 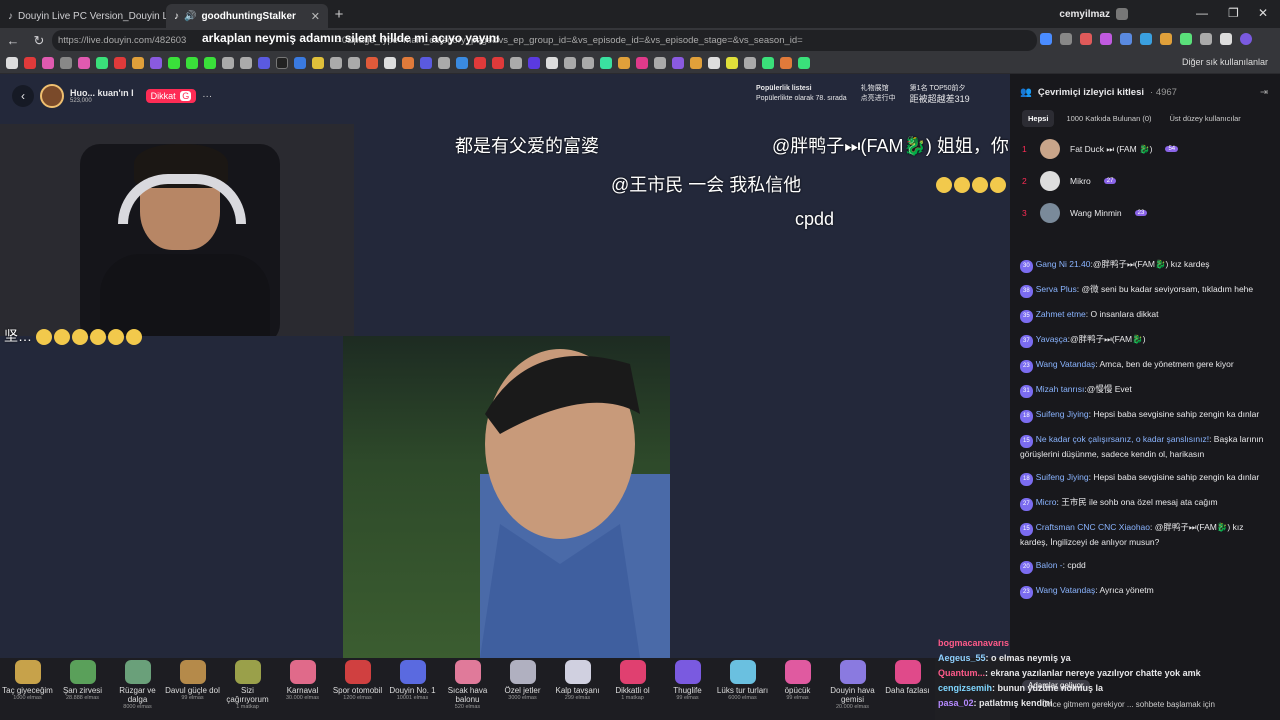 What do you see at coordinates (687, 689) in the screenshot?
I see `gift-item: Thuglife 99 elmas` at bounding box center [687, 689].